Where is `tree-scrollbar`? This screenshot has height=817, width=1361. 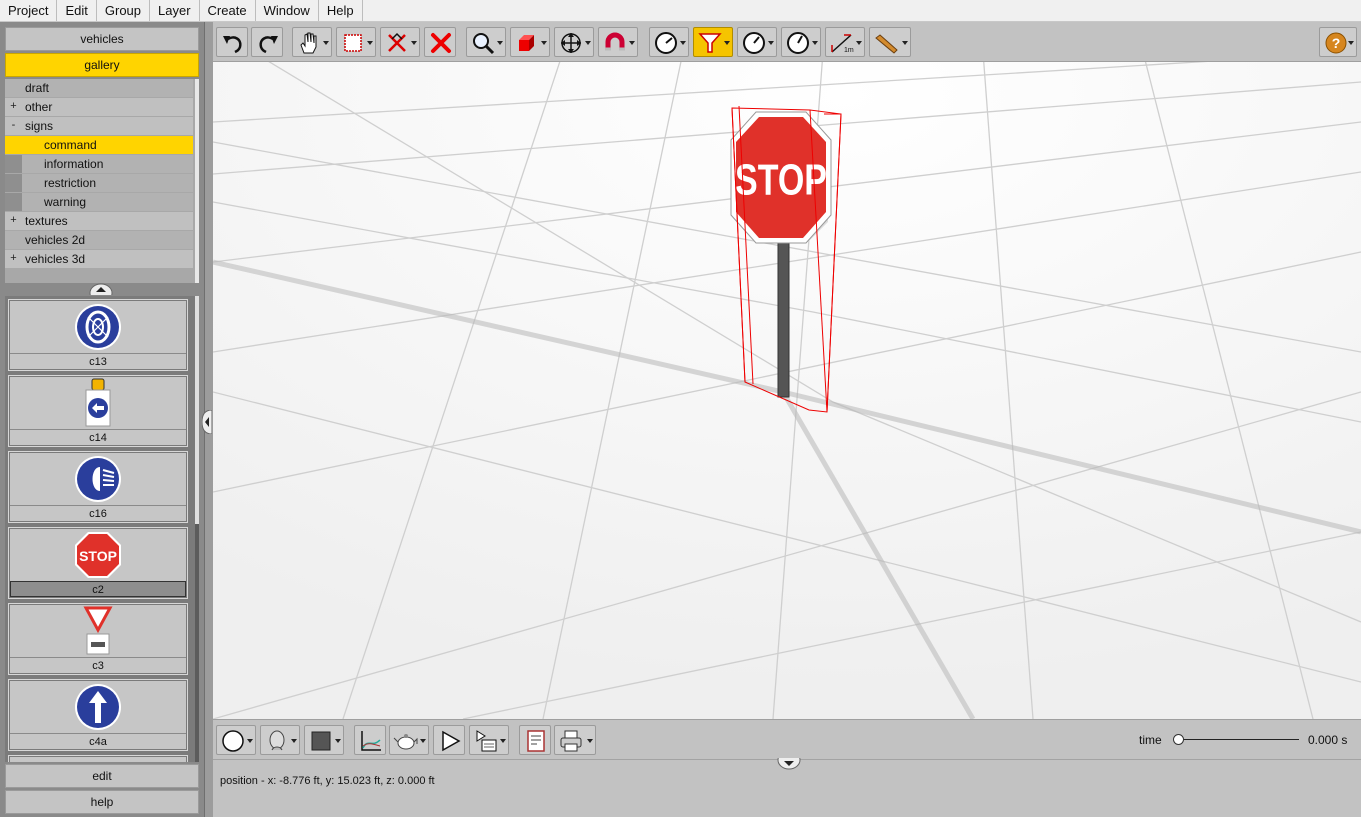
tree-scrollbar is located at coordinates (197, 181).